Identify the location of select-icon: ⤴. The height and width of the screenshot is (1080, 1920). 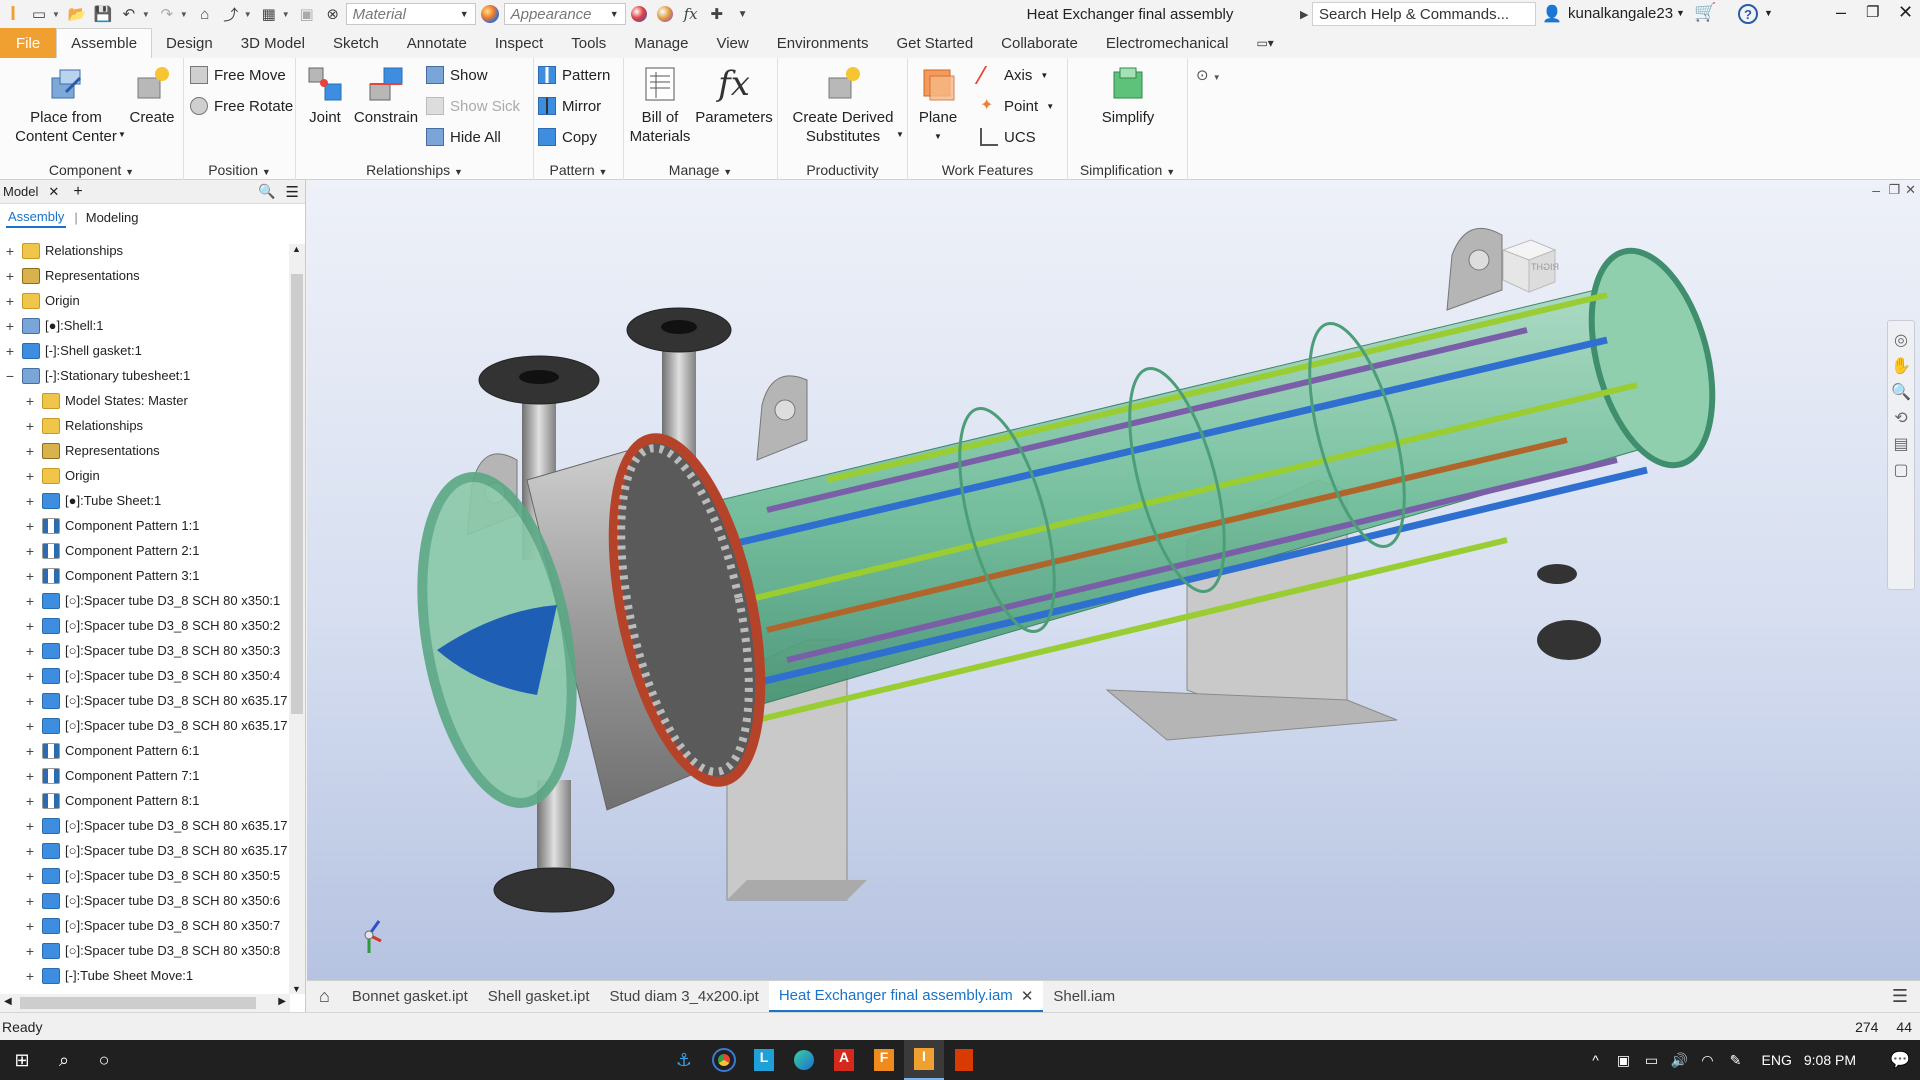
(231, 14).